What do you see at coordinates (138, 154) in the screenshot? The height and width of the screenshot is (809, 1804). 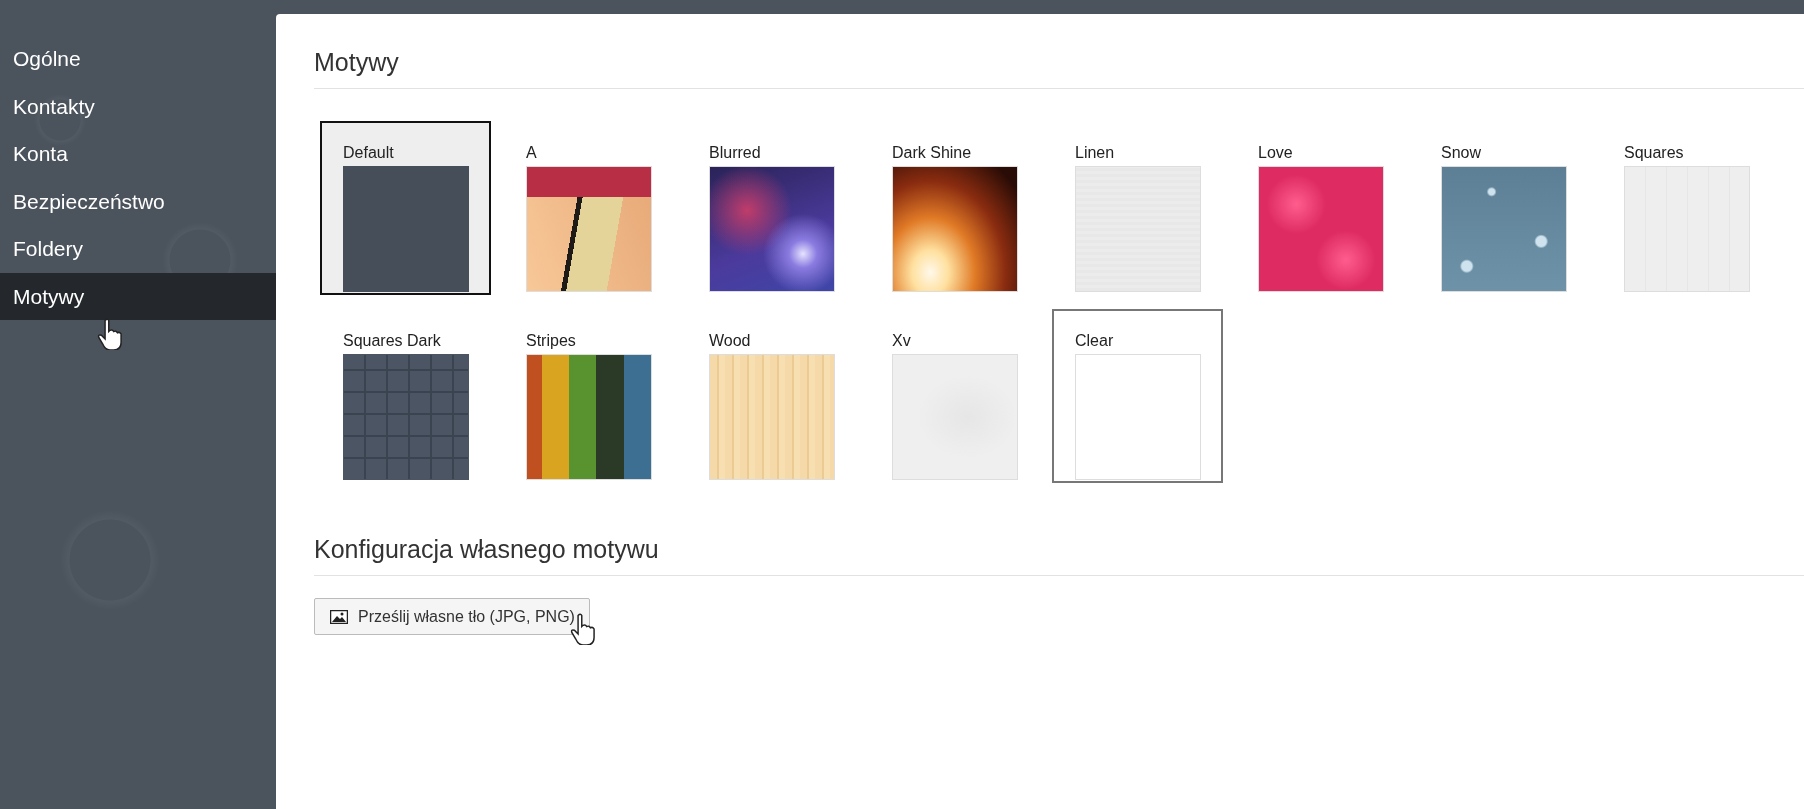 I see `sidebar-item: Konta` at bounding box center [138, 154].